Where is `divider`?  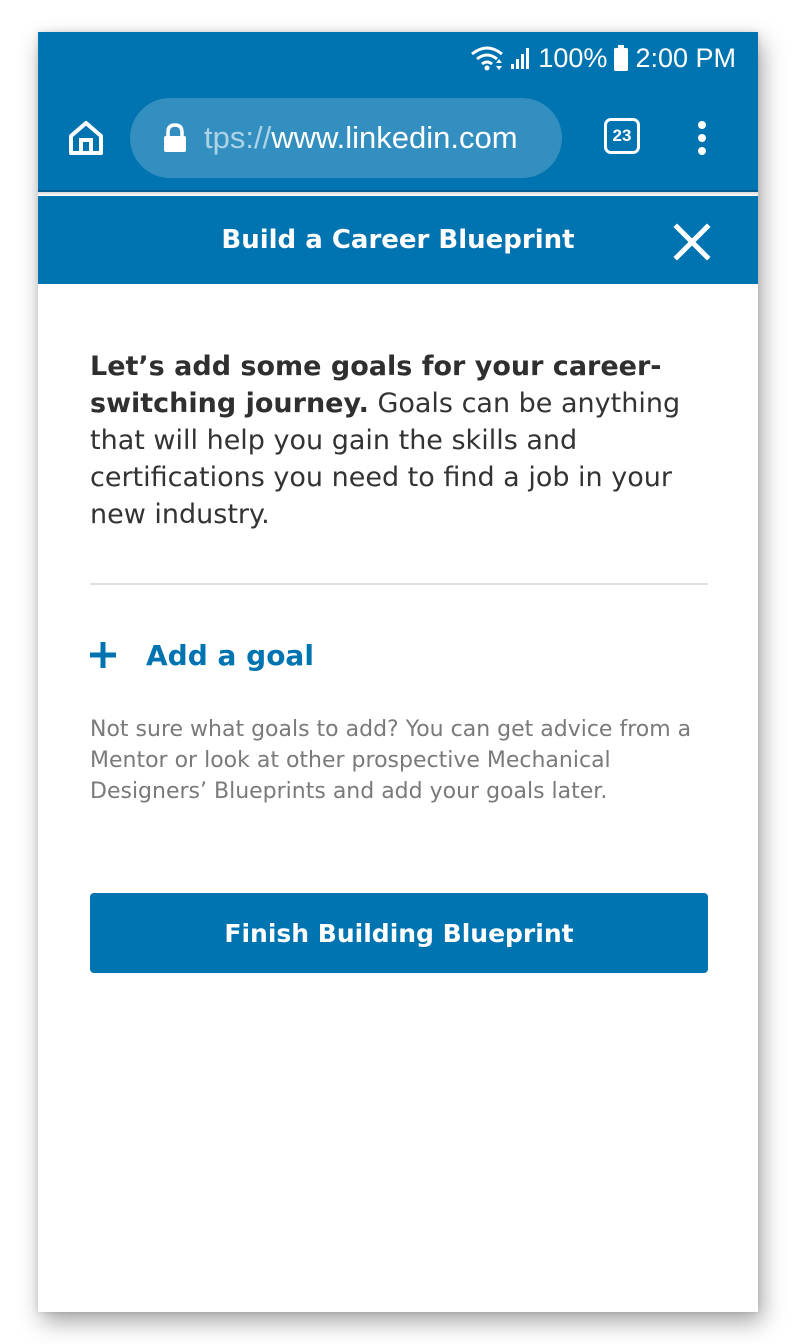 divider is located at coordinates (399, 584).